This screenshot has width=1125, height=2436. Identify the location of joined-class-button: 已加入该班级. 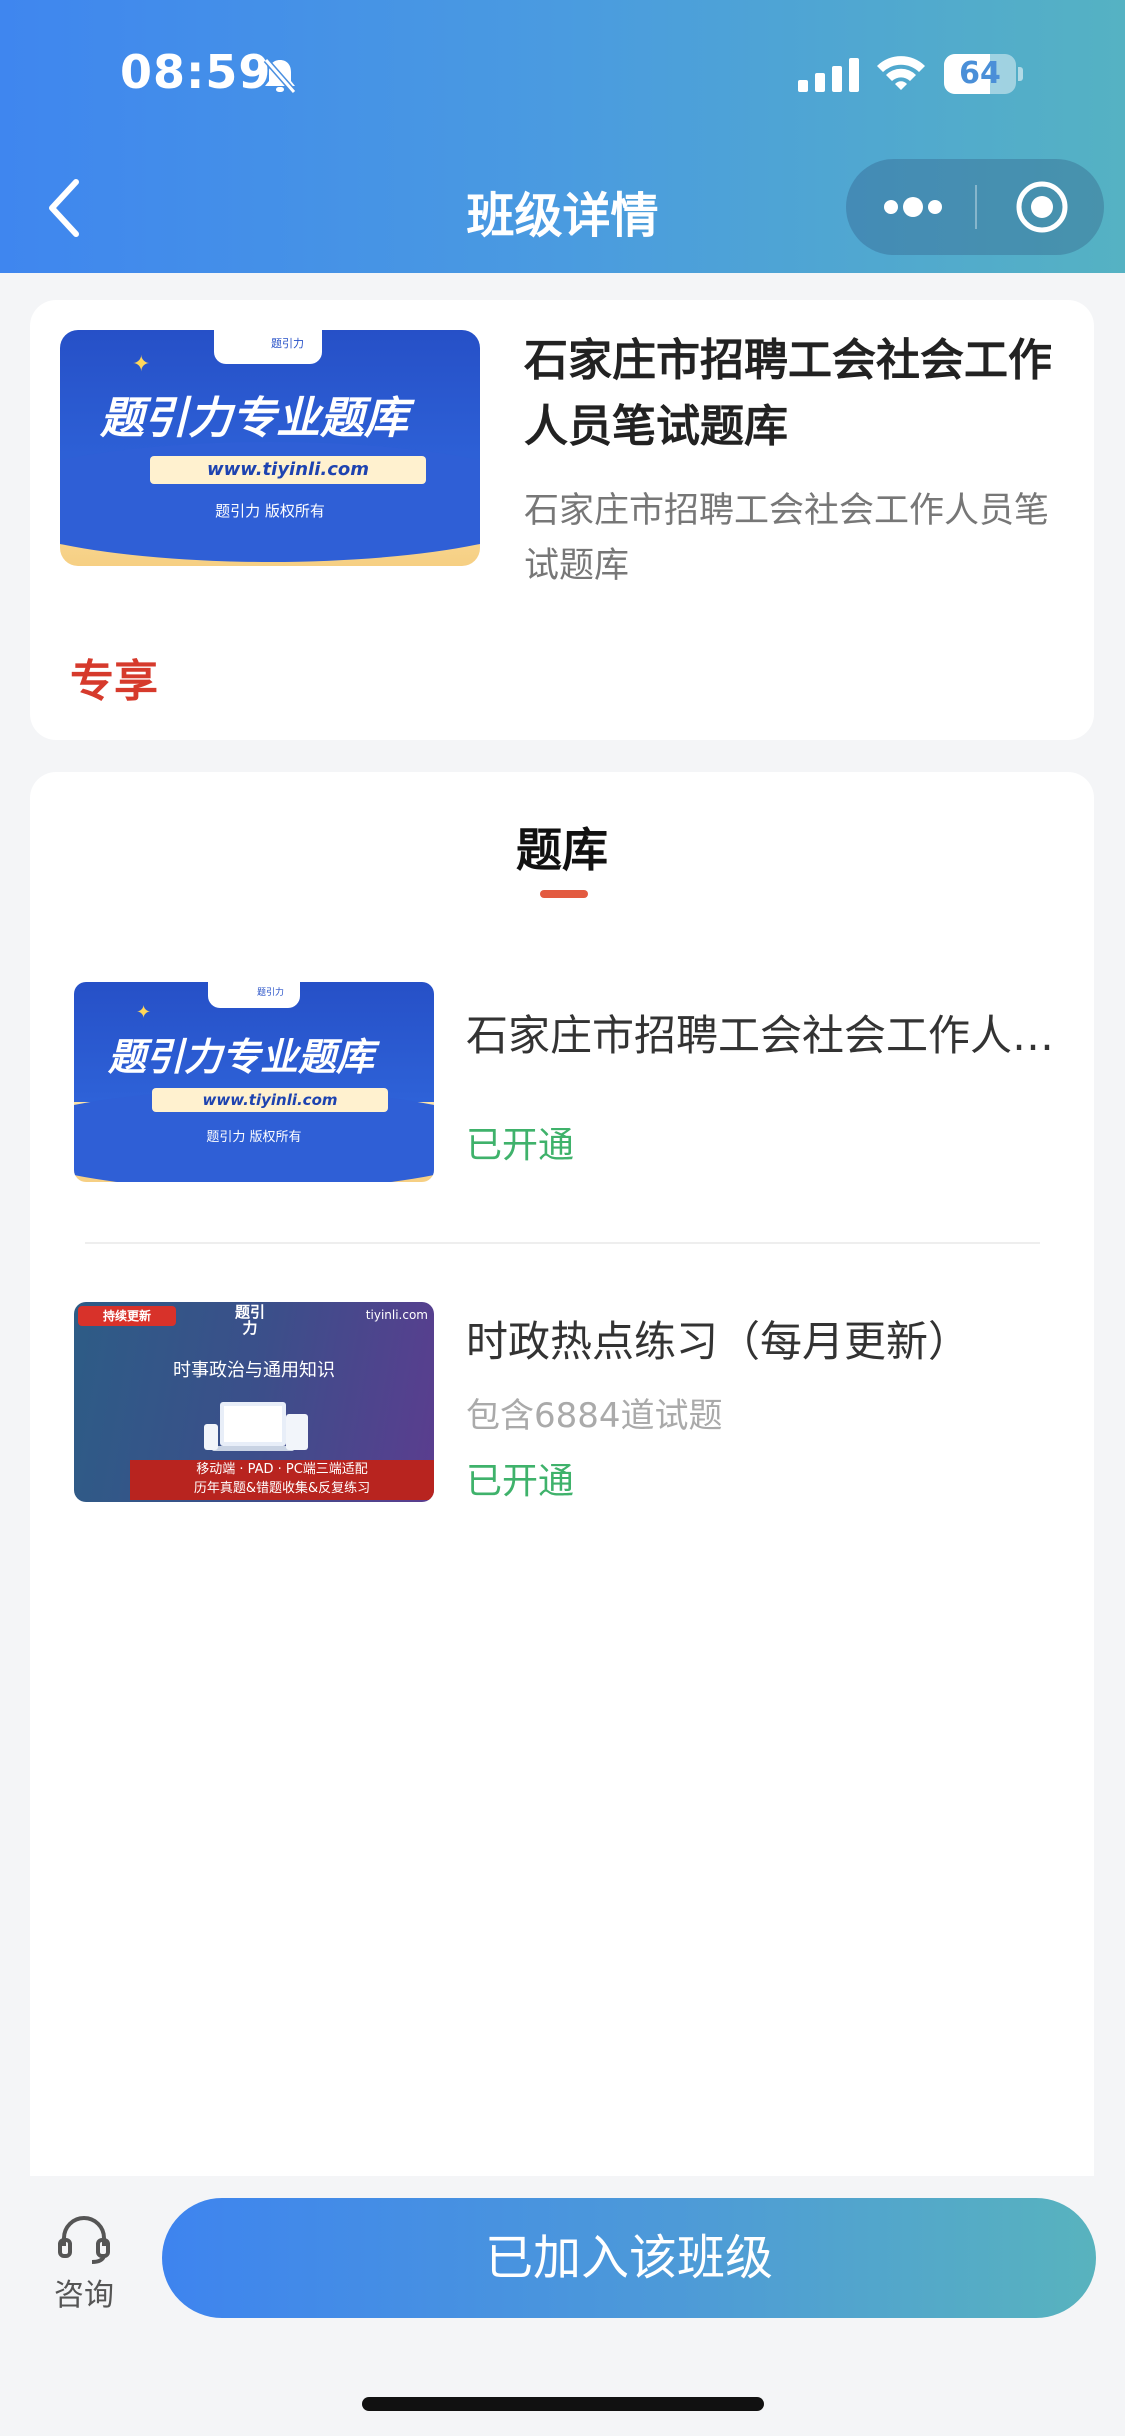
(629, 2258).